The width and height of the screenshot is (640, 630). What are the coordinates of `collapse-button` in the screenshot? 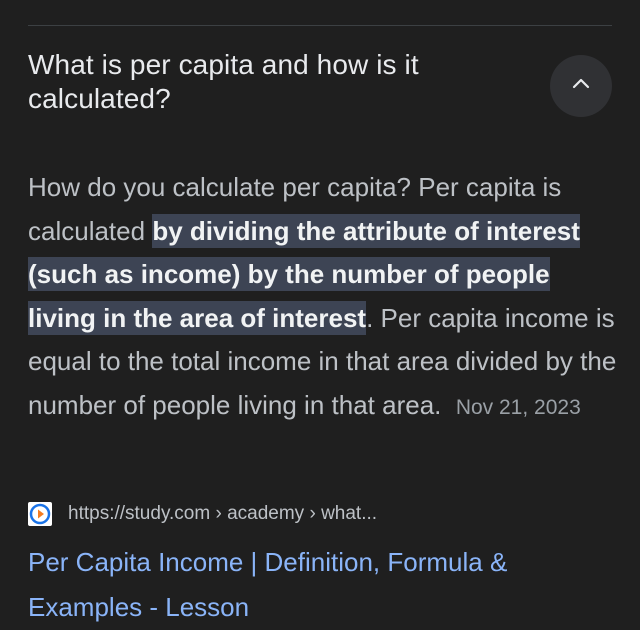 It's located at (581, 86).